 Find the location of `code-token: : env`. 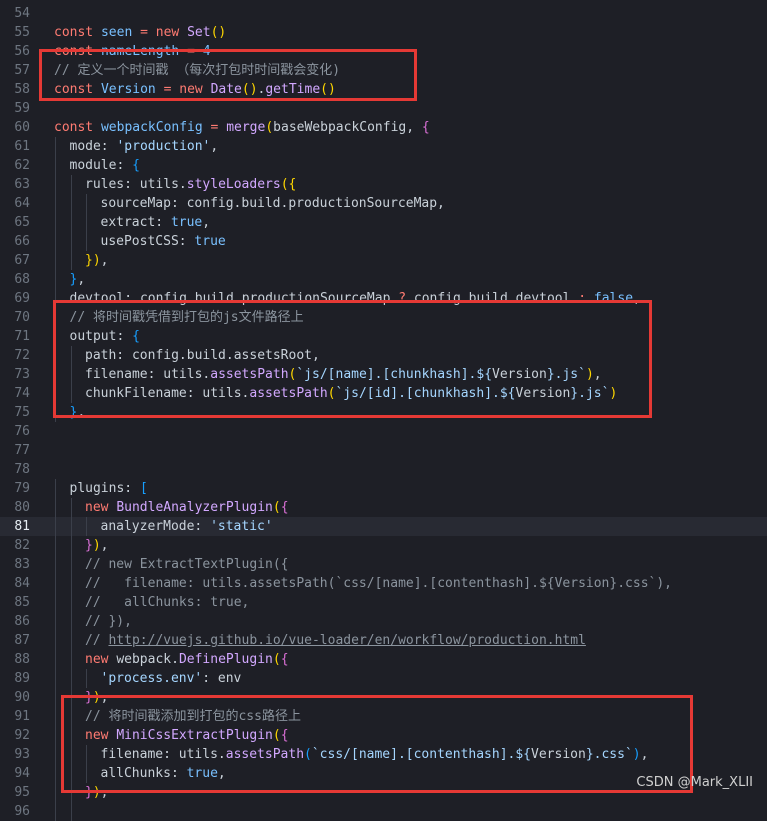

code-token: : env is located at coordinates (222, 678).